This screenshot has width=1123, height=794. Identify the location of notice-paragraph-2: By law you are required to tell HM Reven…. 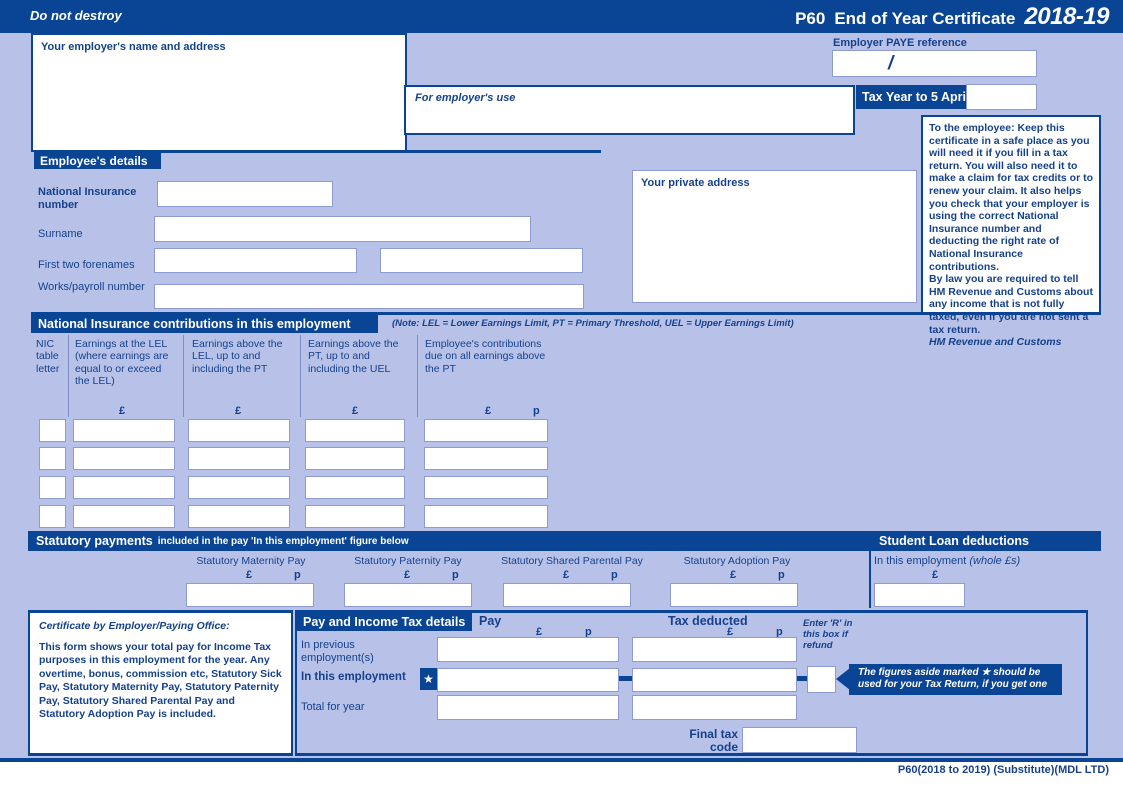
(1011, 304).